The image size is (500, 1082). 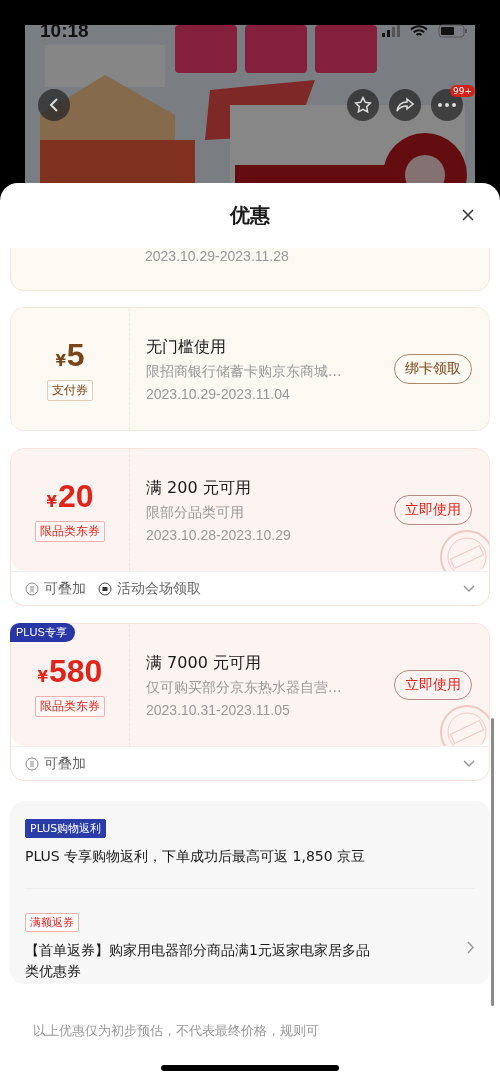 What do you see at coordinates (186, 347) in the screenshot?
I see `coupon-condition: 无门槛使用` at bounding box center [186, 347].